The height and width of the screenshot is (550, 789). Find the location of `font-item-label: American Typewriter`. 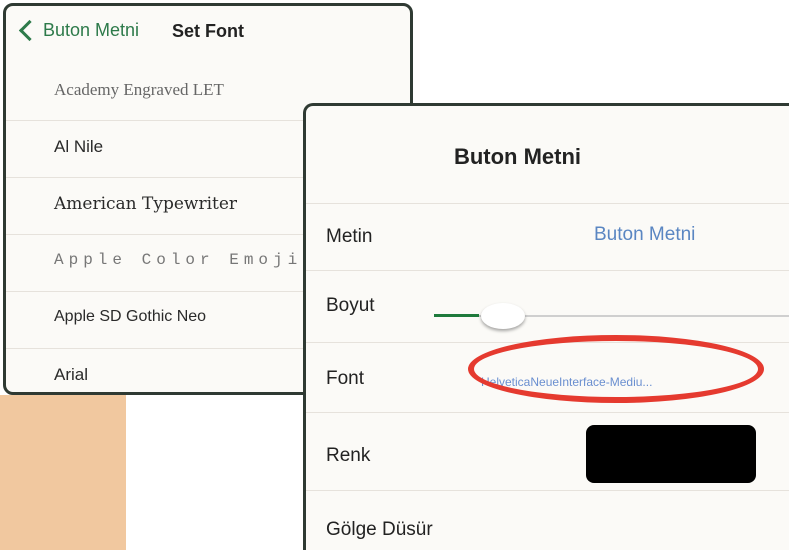

font-item-label: American Typewriter is located at coordinates (146, 204).